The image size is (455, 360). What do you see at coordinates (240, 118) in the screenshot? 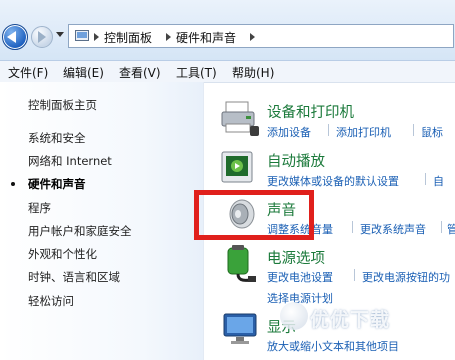
I see `printer-icon` at bounding box center [240, 118].